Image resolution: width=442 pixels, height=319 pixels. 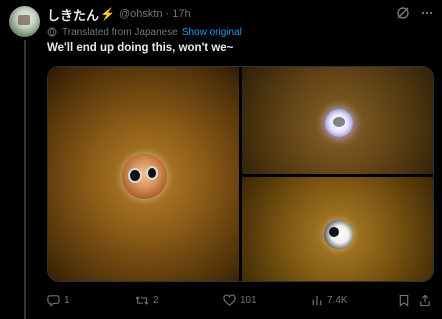 I want to click on share-button, so click(x=425, y=300).